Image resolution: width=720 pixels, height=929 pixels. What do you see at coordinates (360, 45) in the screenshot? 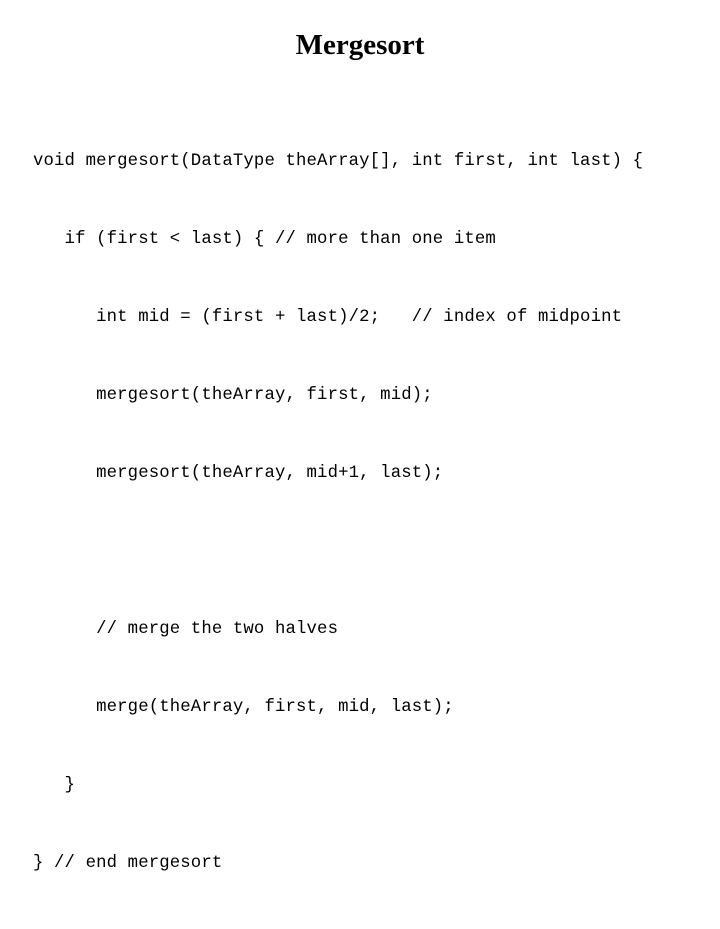
I see `page-title: Mergesort` at bounding box center [360, 45].